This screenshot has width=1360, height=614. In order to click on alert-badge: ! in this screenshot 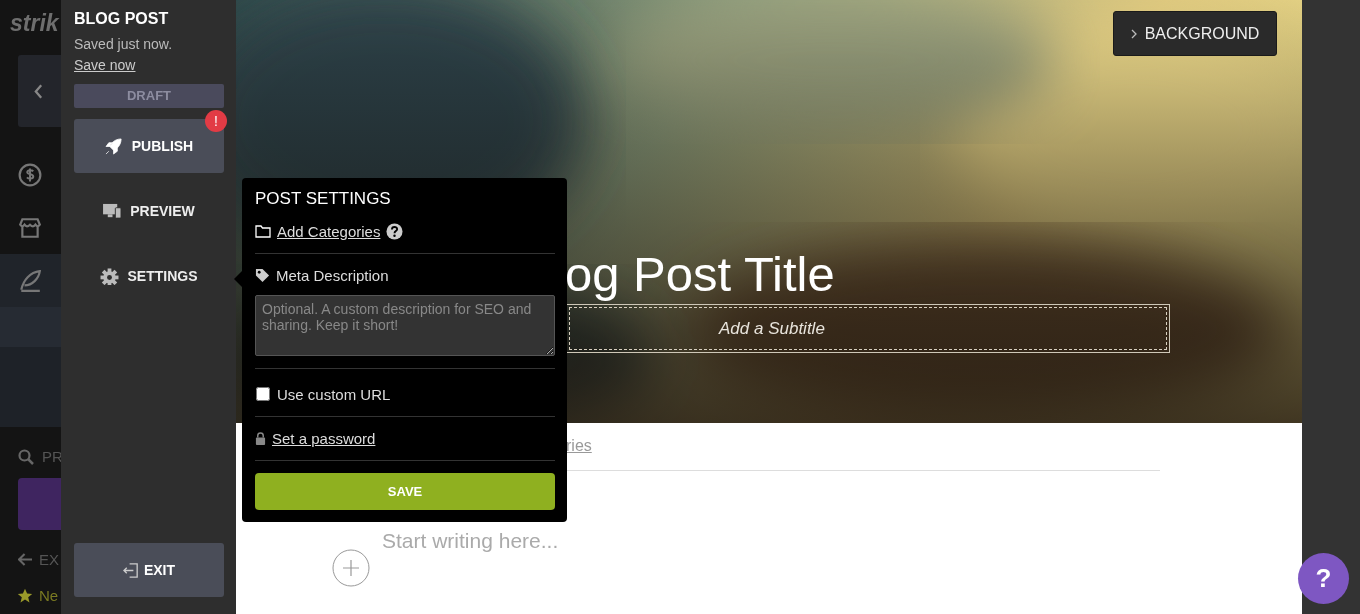, I will do `click(216, 121)`.